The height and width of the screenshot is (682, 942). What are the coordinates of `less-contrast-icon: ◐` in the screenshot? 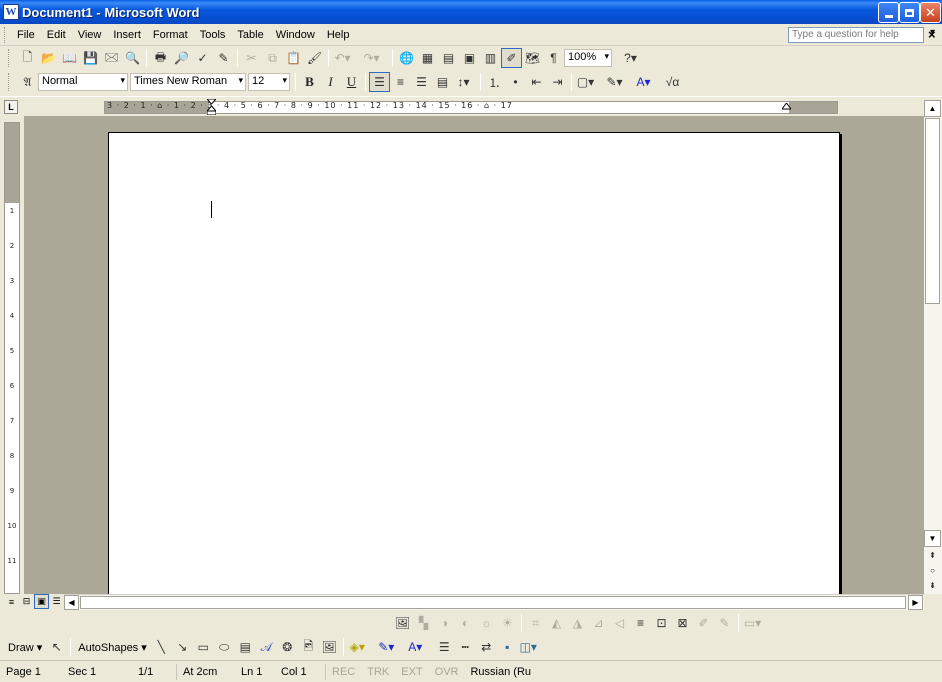 It's located at (465, 623).